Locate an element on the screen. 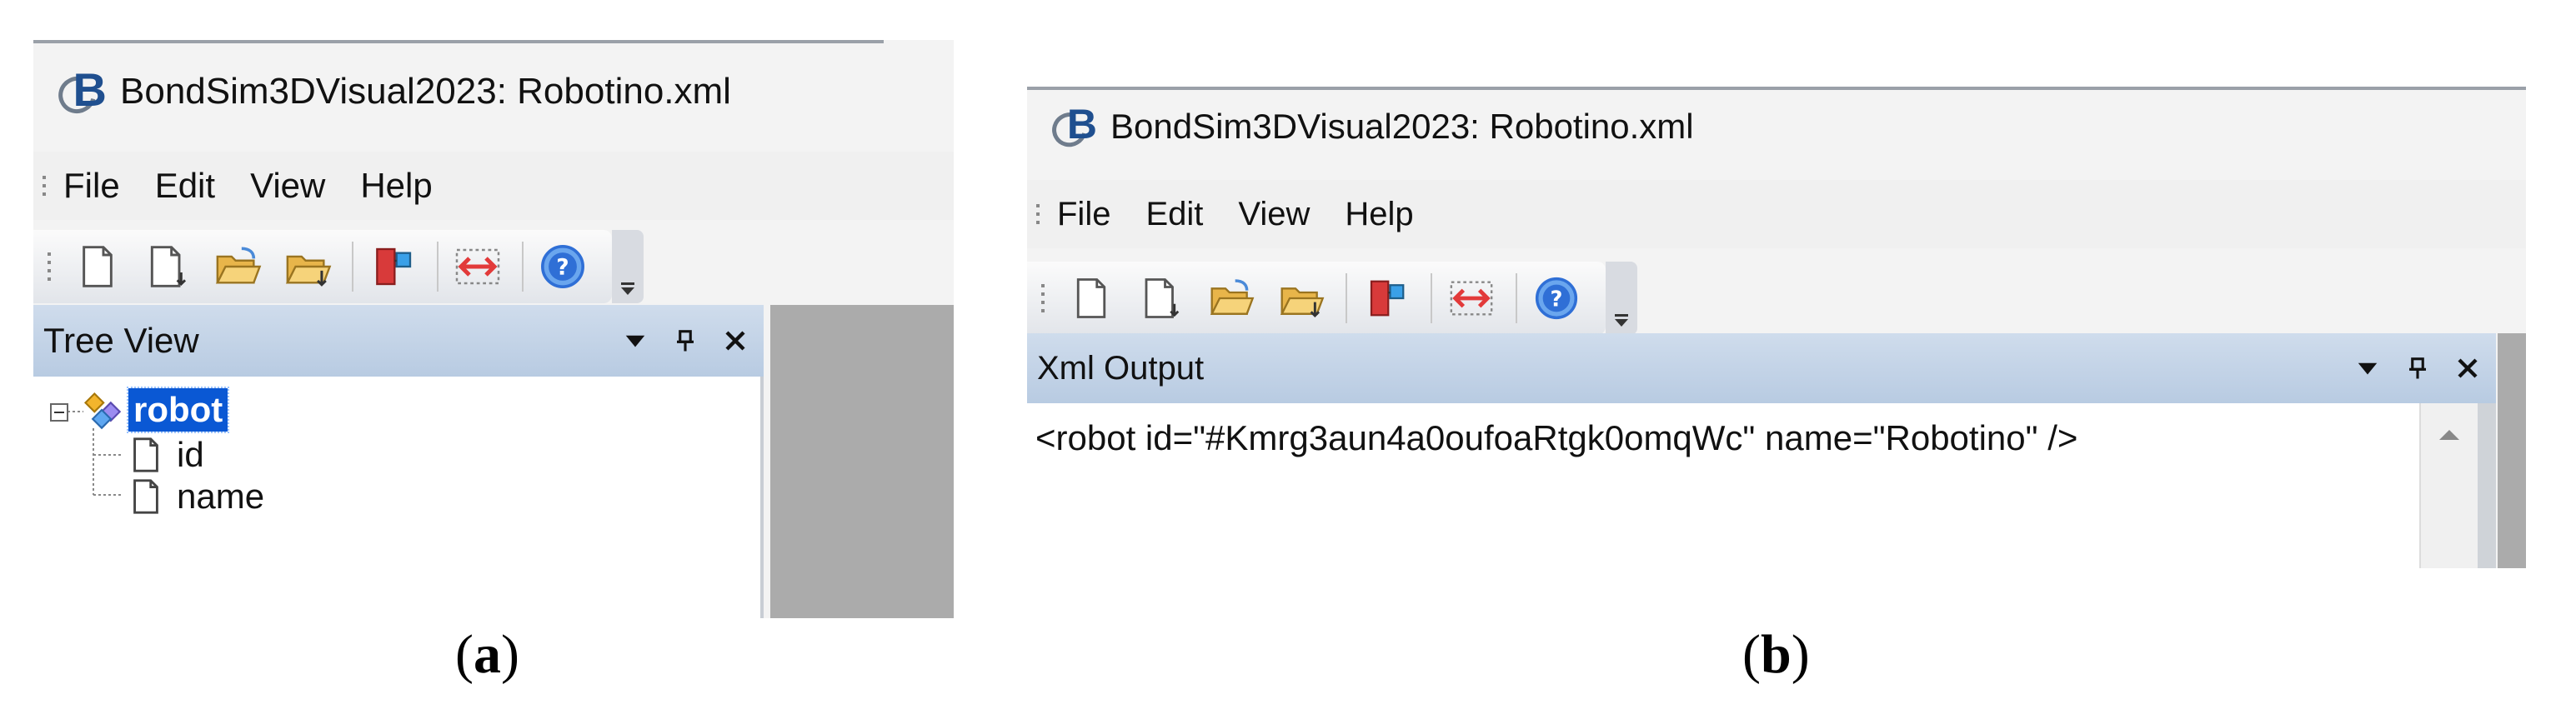 The height and width of the screenshot is (709, 2576). caption-b: (b) is located at coordinates (1776, 654).